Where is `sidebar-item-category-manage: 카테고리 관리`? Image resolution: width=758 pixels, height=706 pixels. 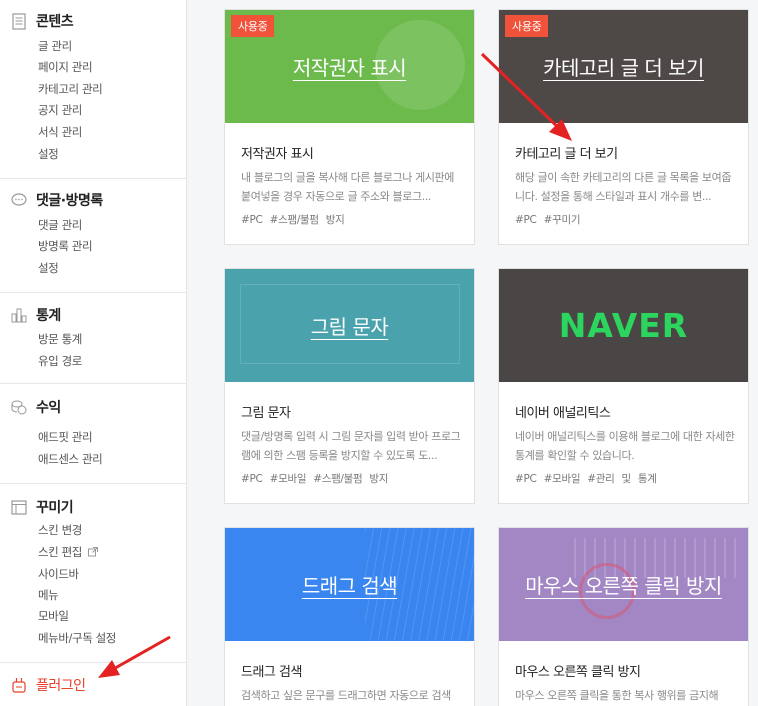
sidebar-item-category-manage: 카테고리 관리 is located at coordinates (70, 89).